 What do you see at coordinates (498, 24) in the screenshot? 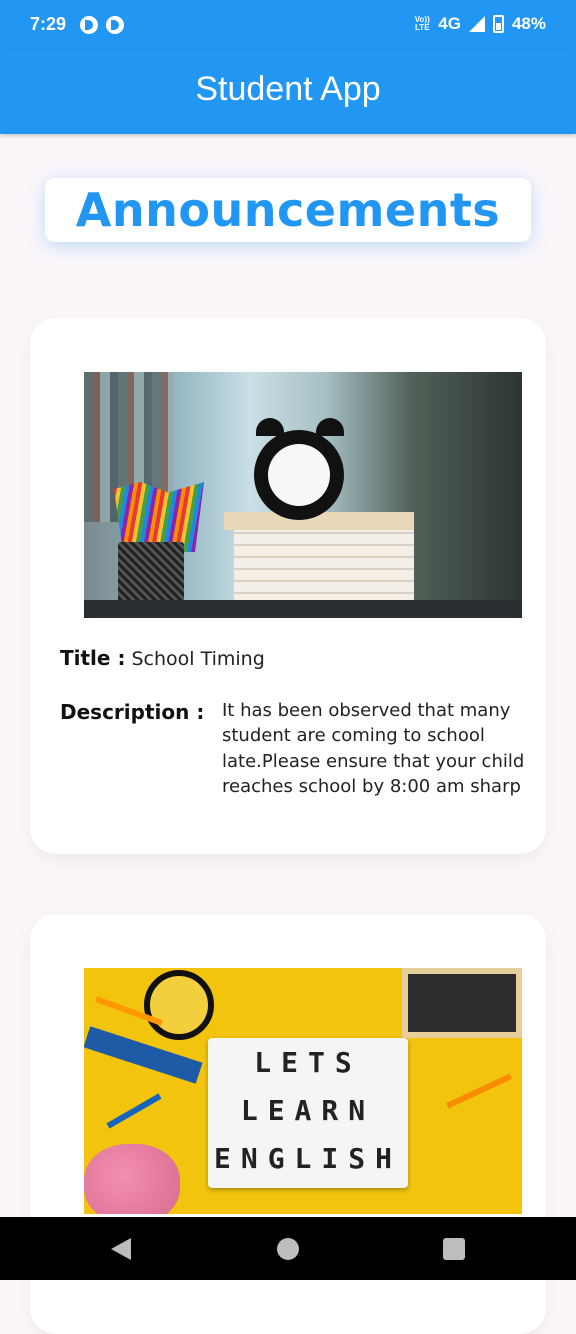
I see `battery-icon` at bounding box center [498, 24].